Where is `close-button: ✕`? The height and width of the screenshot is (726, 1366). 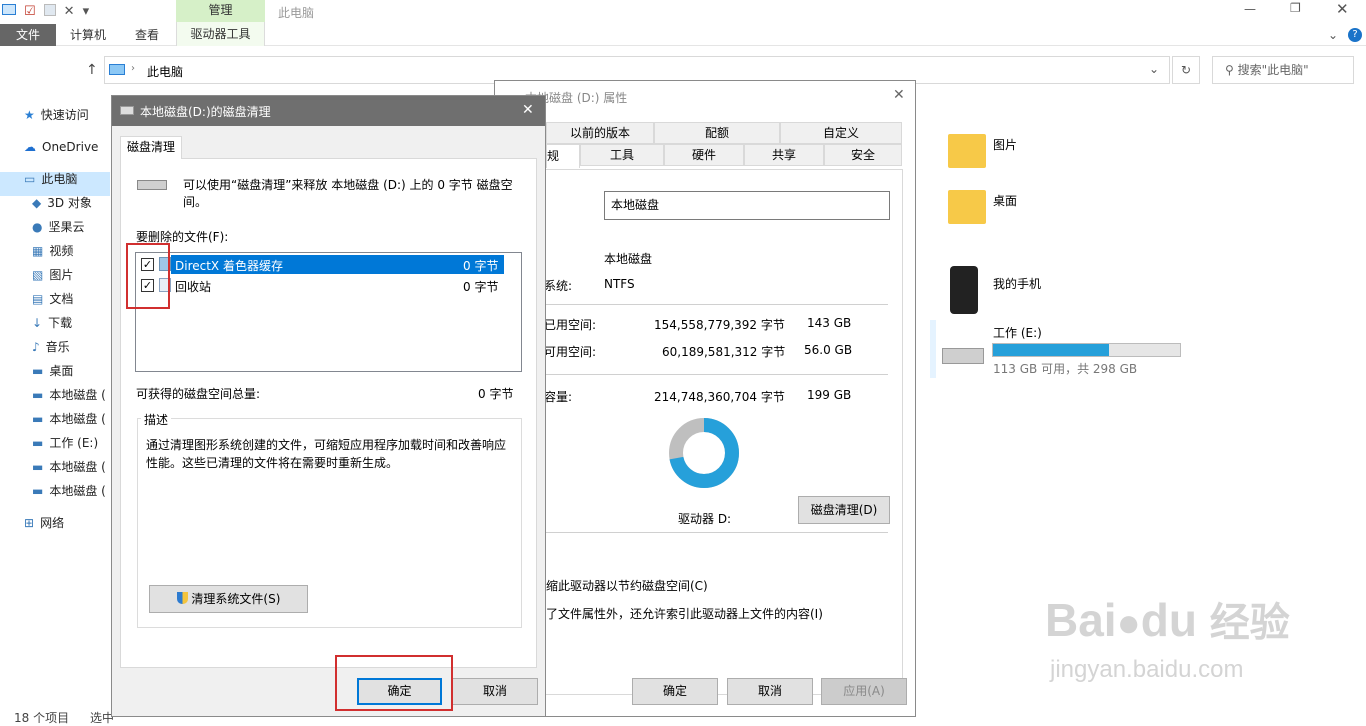
close-button: ✕ is located at coordinates (1342, 9).